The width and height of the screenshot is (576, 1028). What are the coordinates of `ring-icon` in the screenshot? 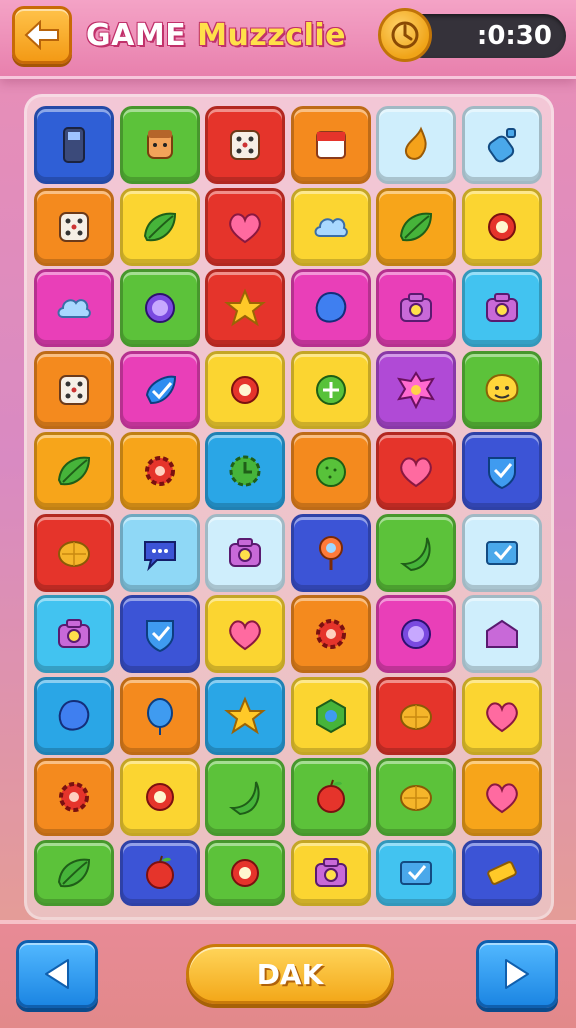 It's located at (245, 872).